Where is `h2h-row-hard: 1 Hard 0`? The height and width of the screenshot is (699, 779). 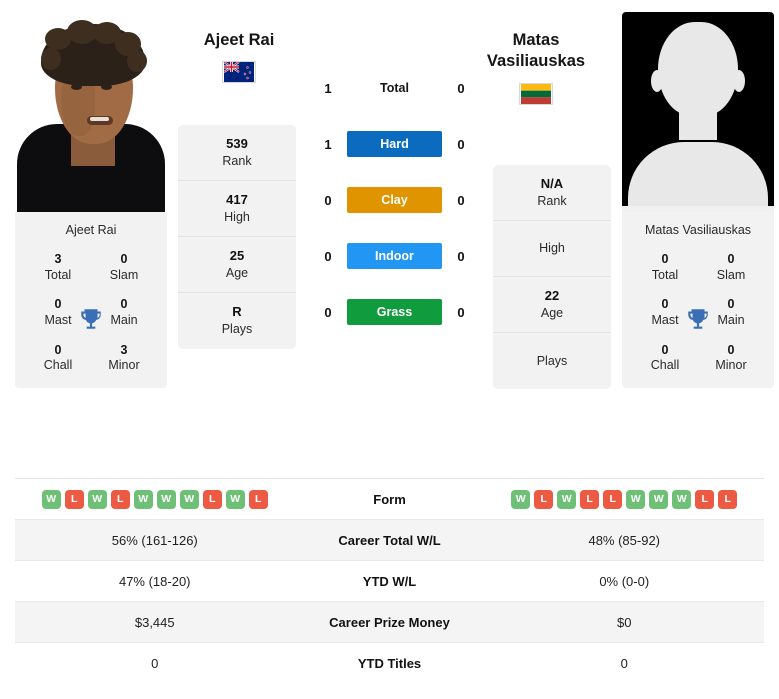 h2h-row-hard: 1 Hard 0 is located at coordinates (394, 144).